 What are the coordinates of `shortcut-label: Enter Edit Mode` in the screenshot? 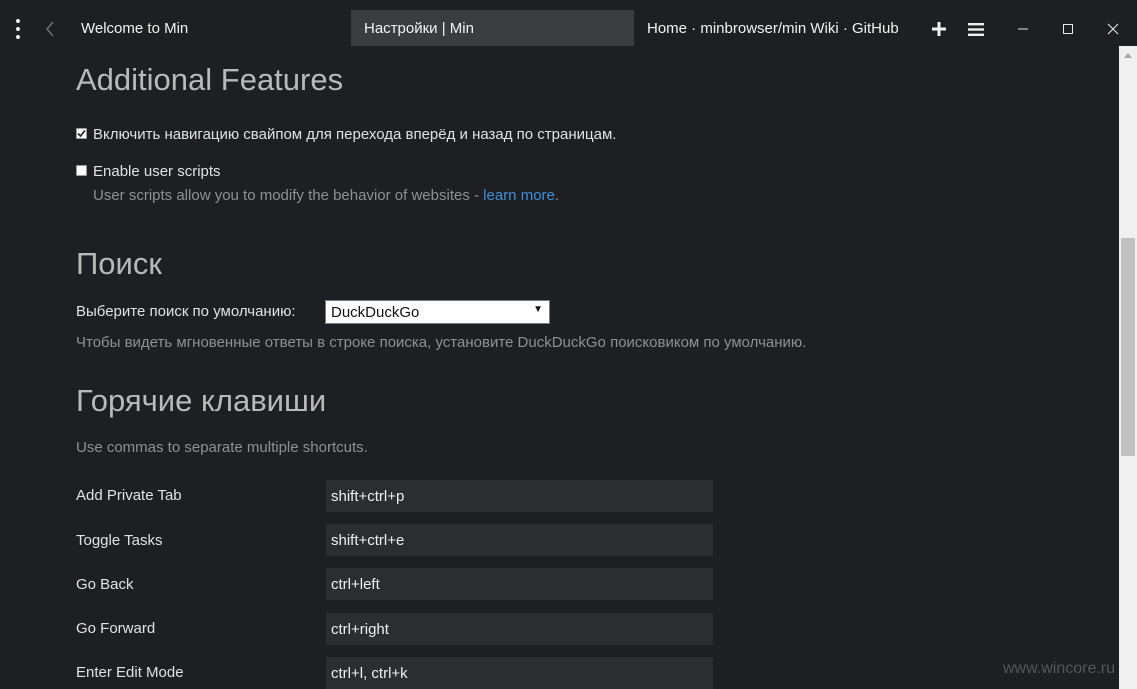 It's located at (130, 672).